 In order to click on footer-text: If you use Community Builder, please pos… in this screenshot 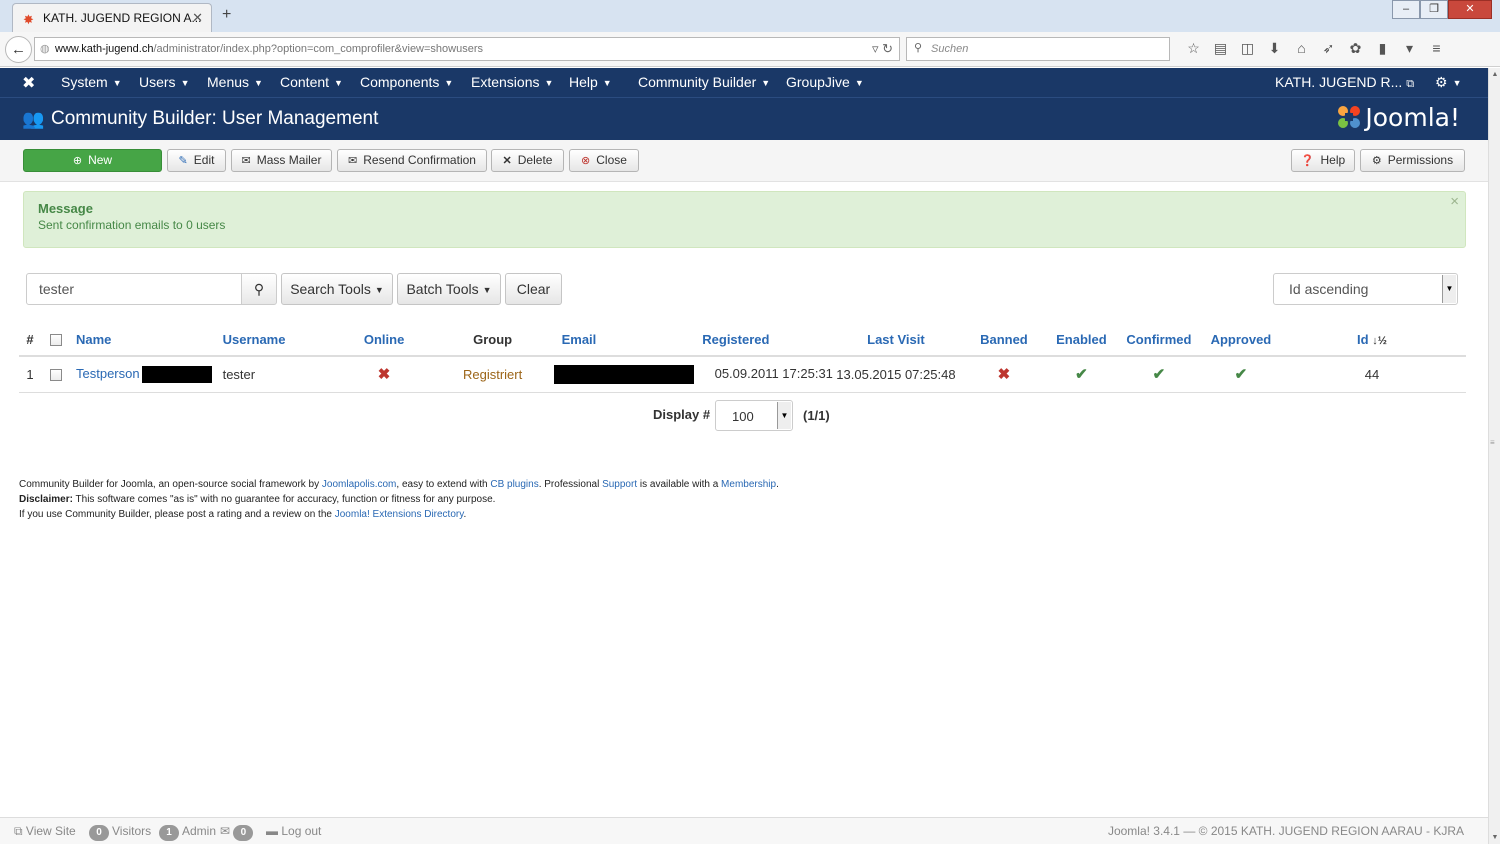, I will do `click(177, 514)`.